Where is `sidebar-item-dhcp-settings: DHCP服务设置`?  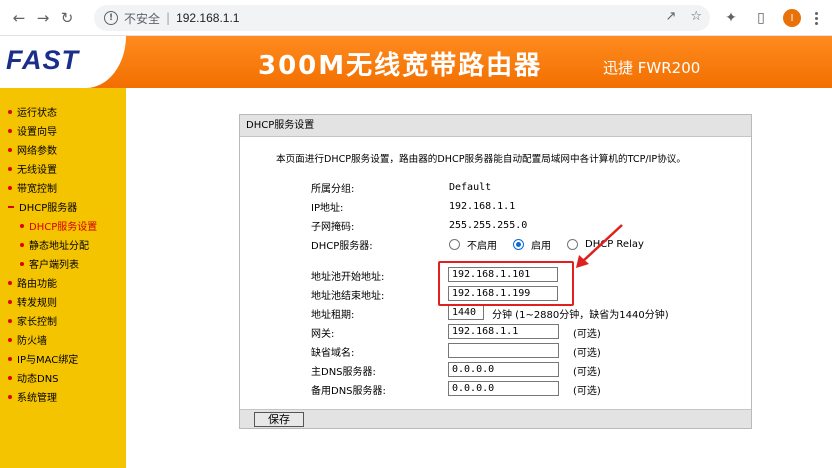 sidebar-item-dhcp-settings: DHCP服务设置 is located at coordinates (52, 225).